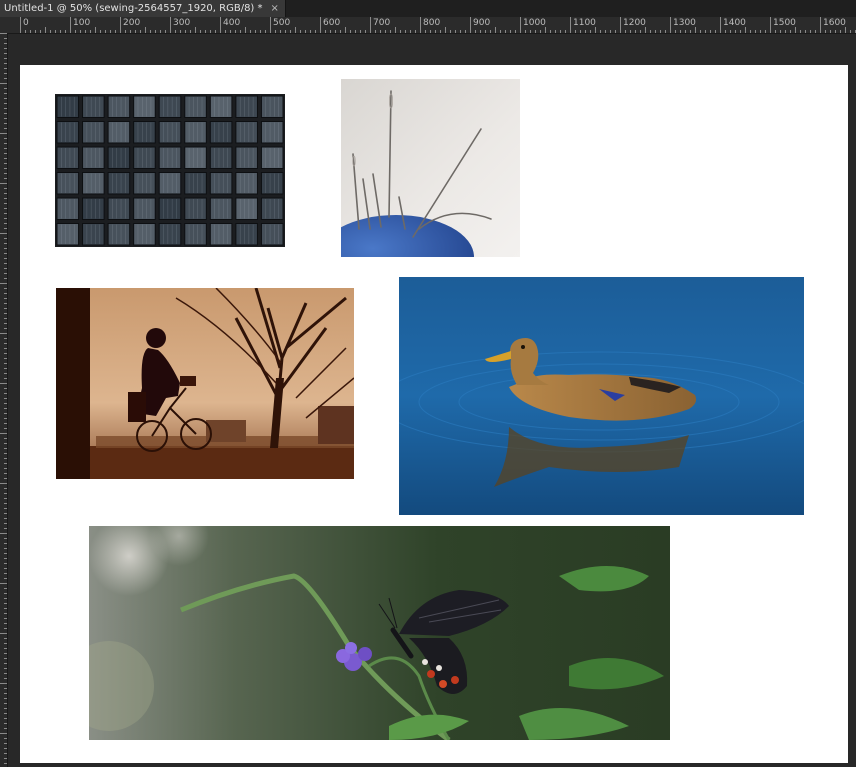 This screenshot has width=856, height=767. I want to click on ruler-label: 1300, so click(684, 23).